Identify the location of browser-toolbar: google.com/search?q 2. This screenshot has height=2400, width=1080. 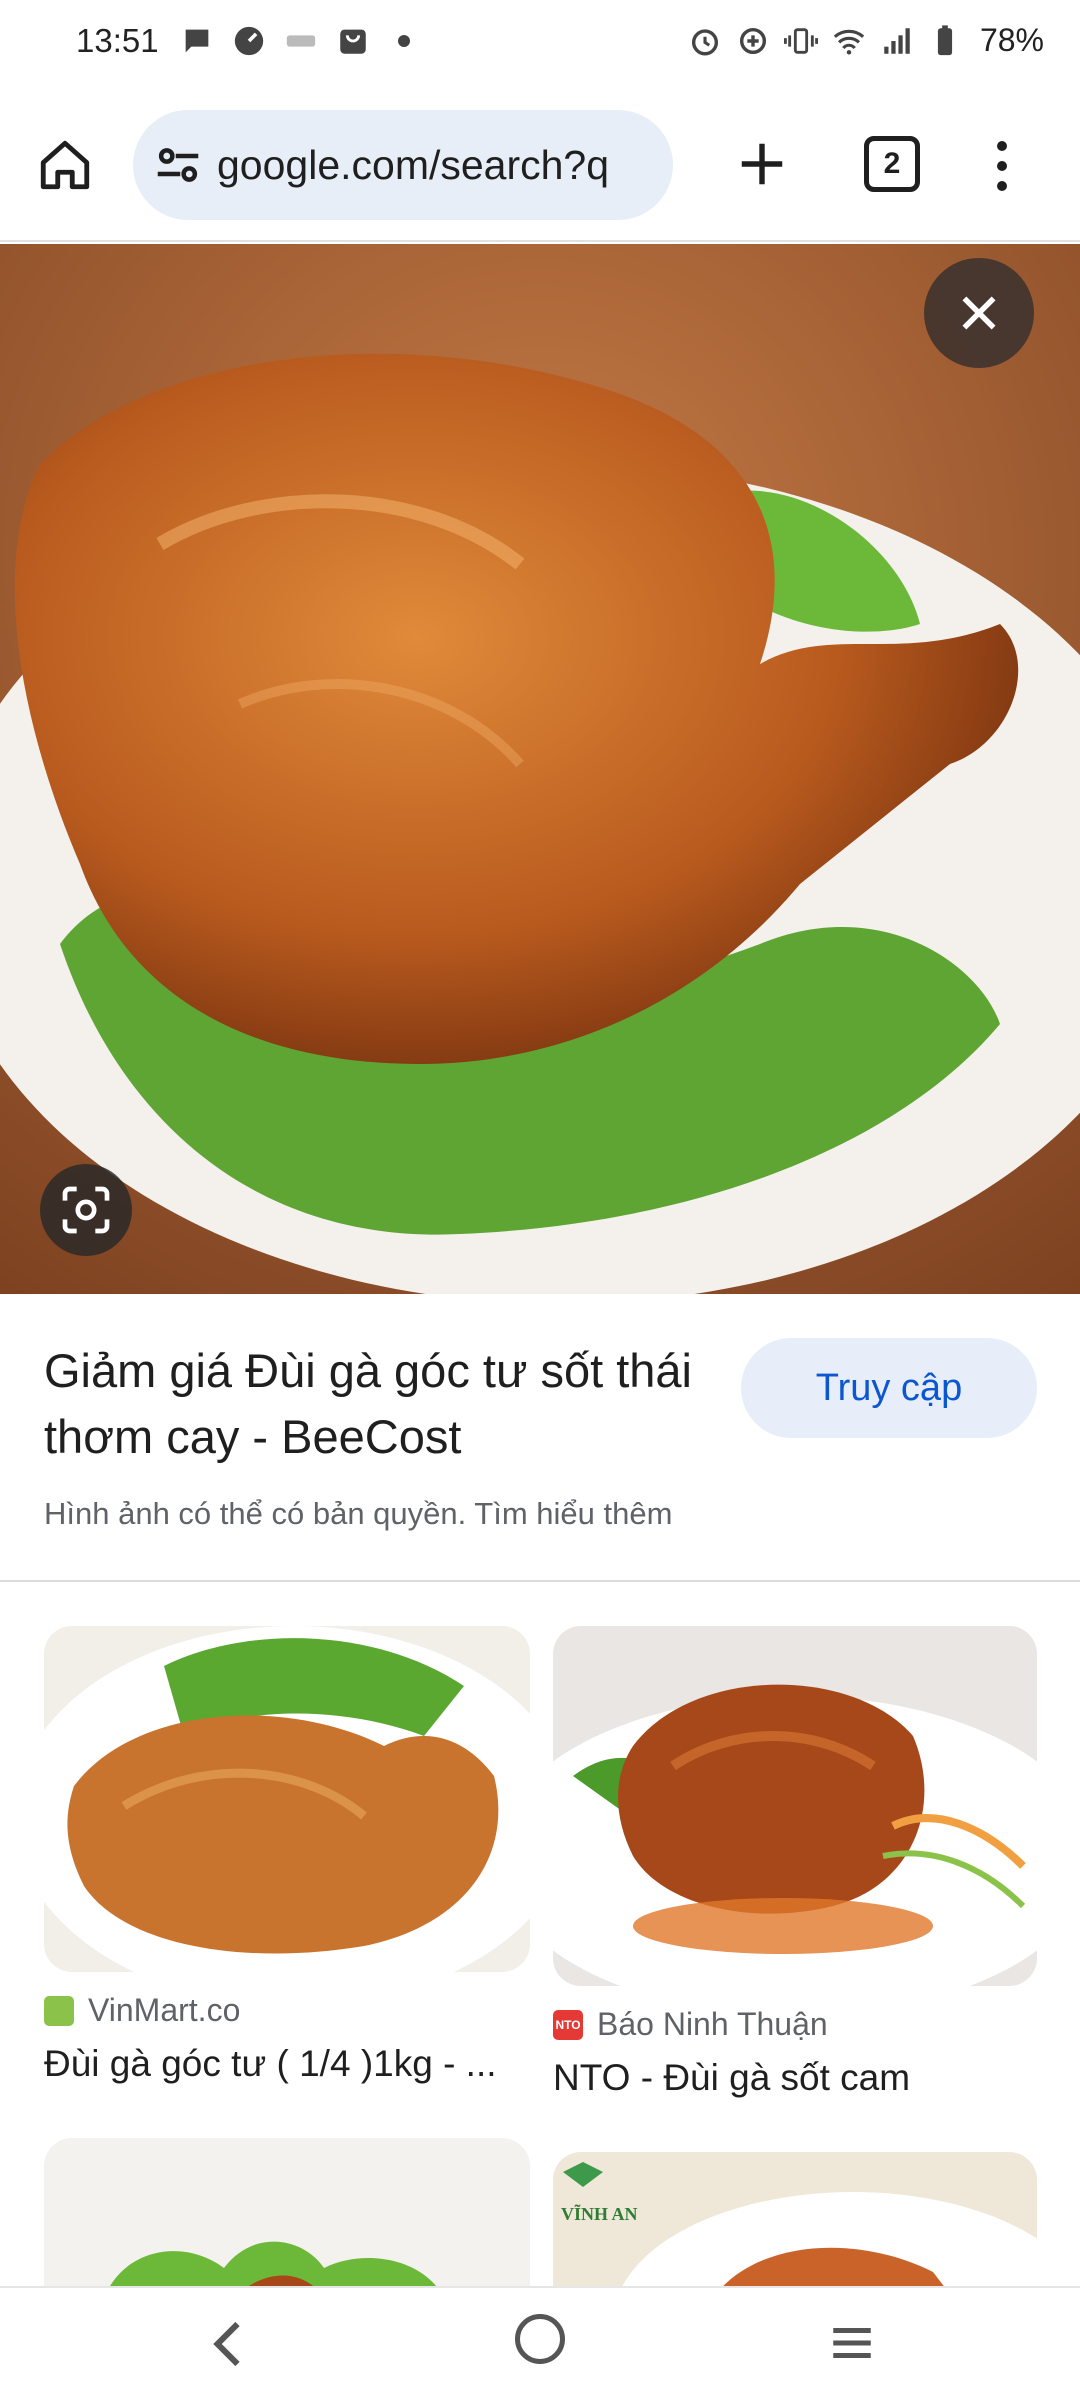
(540, 166).